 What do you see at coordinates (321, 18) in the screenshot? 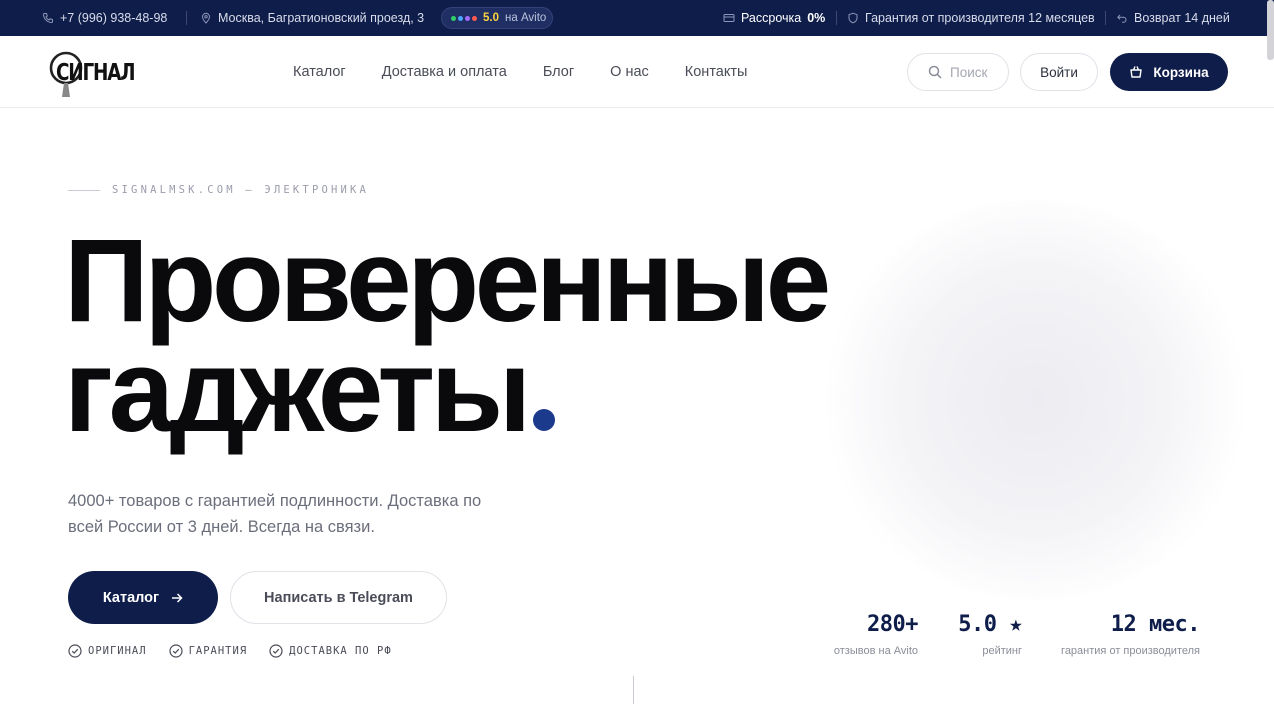
I see `address-text: Москва, Багратионовский проезд, 3` at bounding box center [321, 18].